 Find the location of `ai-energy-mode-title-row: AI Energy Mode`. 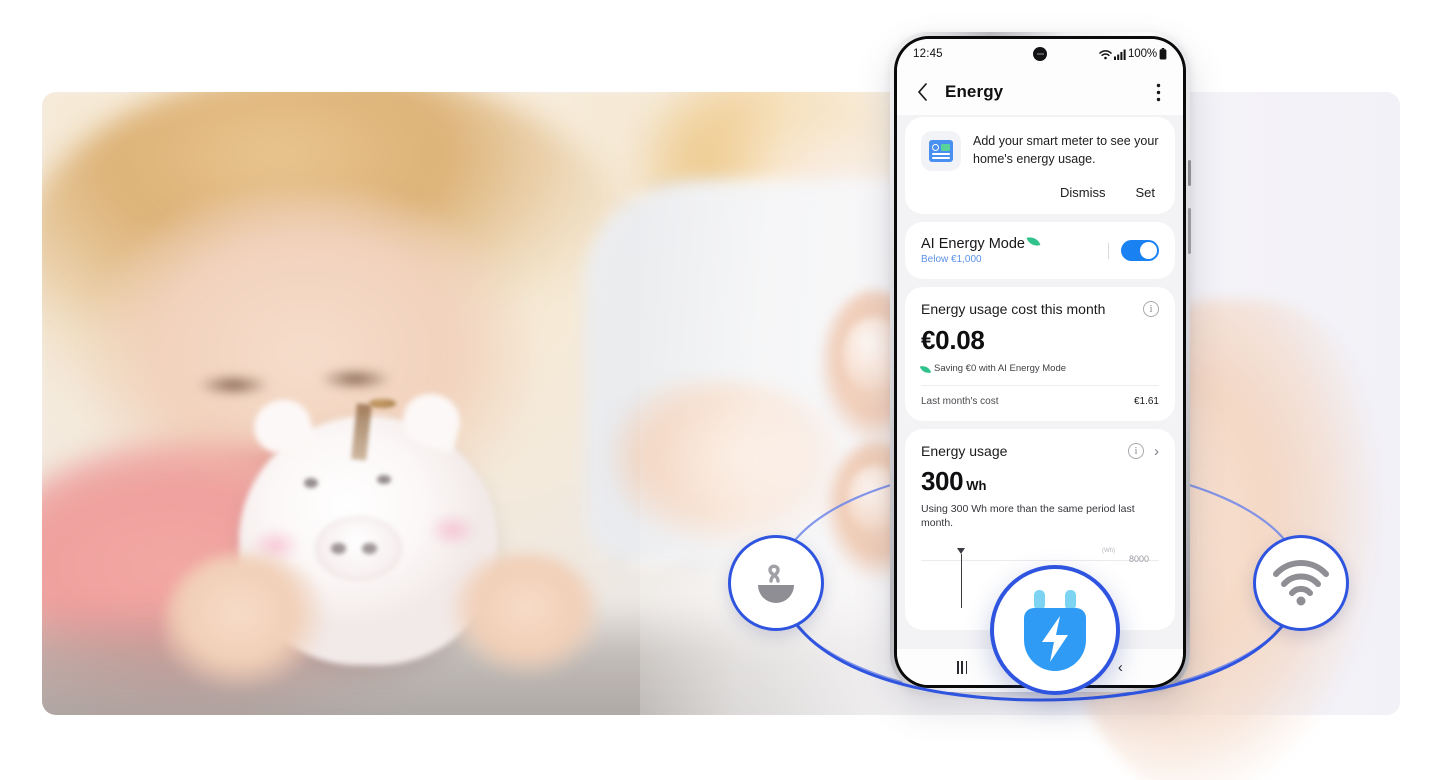

ai-energy-mode-title-row: AI Energy Mode is located at coordinates (1014, 243).